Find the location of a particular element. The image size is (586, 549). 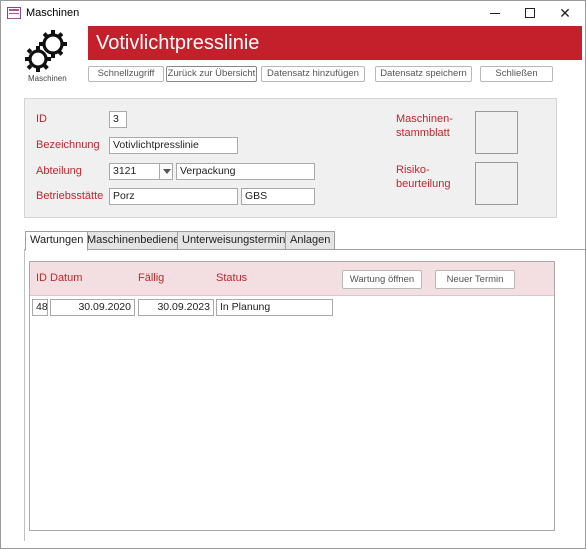

chevron-down-icon is located at coordinates (166, 171).